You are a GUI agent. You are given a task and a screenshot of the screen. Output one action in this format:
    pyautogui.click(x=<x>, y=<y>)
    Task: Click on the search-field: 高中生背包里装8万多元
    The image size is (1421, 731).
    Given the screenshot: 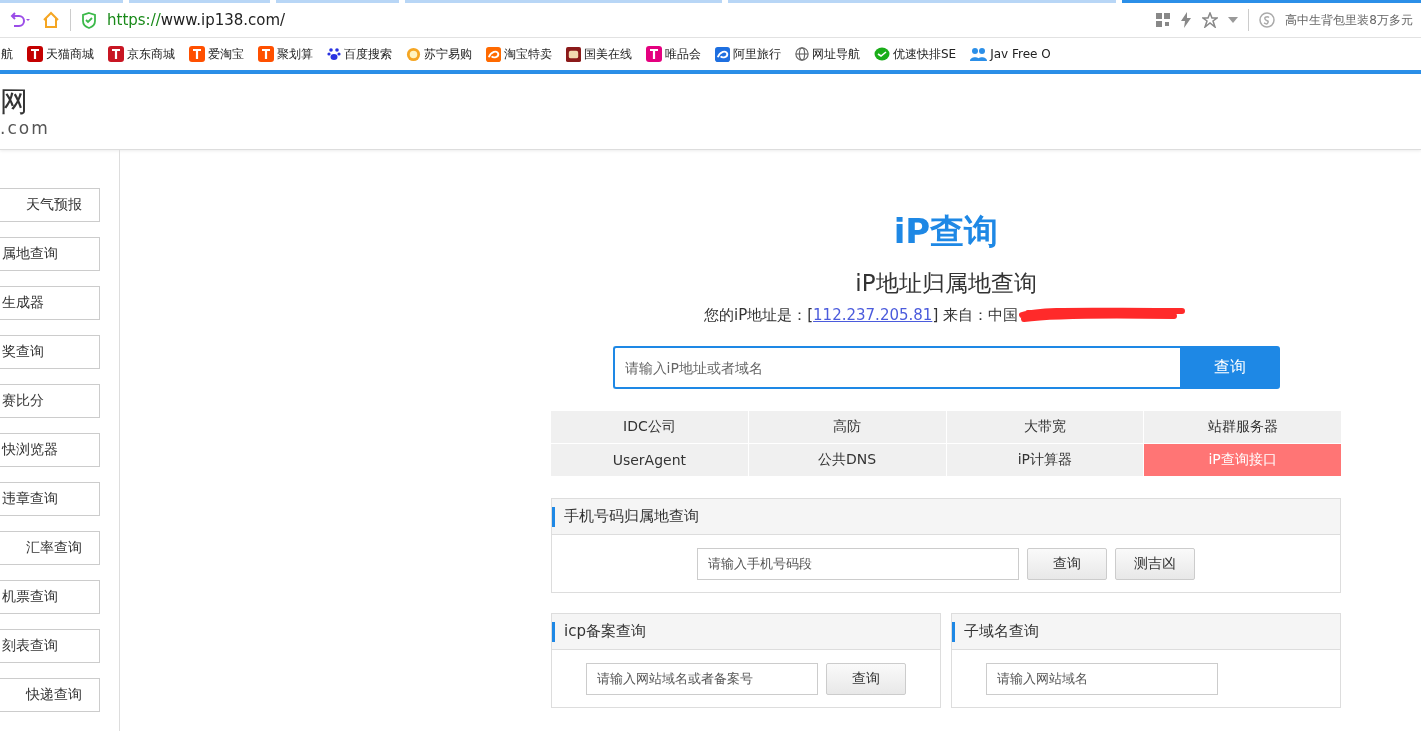 What is the action you would take?
    pyautogui.click(x=1349, y=20)
    